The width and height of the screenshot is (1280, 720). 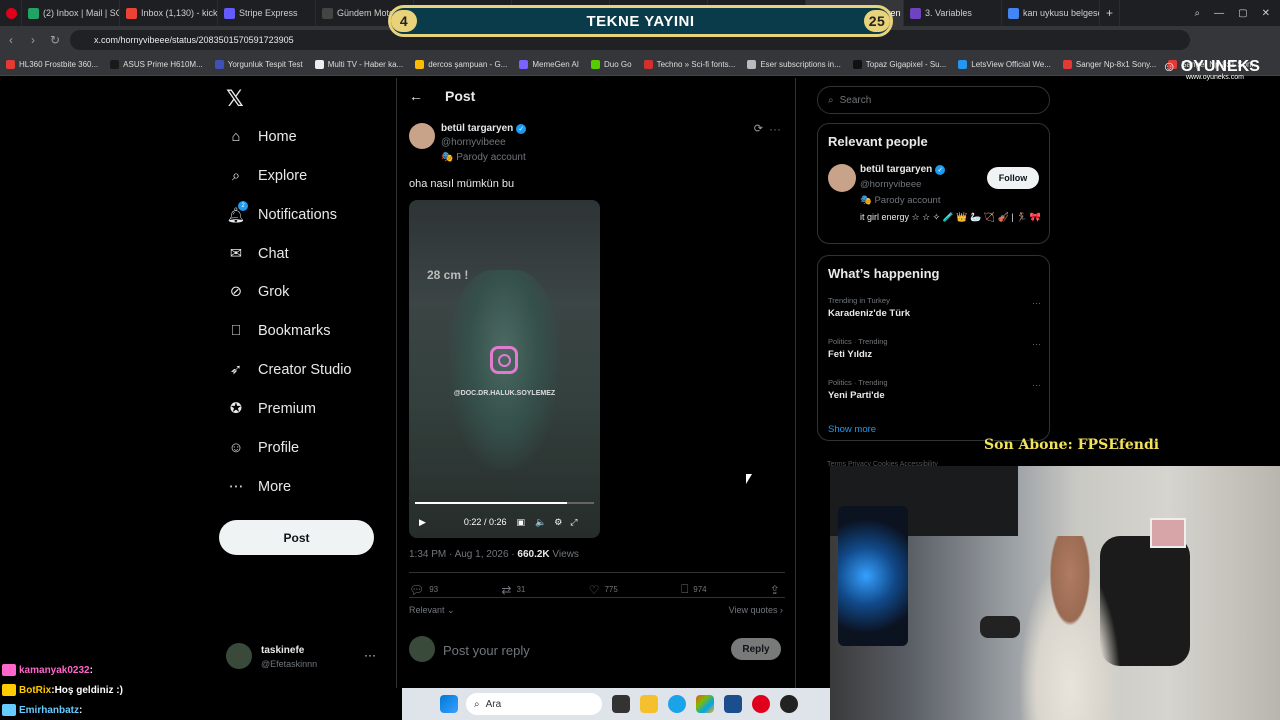 What do you see at coordinates (71, 13) in the screenshot?
I see `browser-tab: (2) Inbox | Mail | SOG` at bounding box center [71, 13].